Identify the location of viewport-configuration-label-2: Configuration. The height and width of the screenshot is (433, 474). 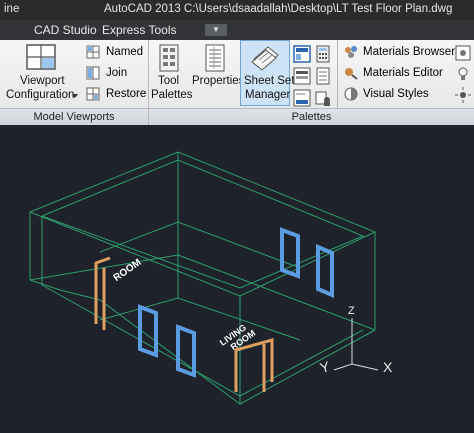
(40, 95).